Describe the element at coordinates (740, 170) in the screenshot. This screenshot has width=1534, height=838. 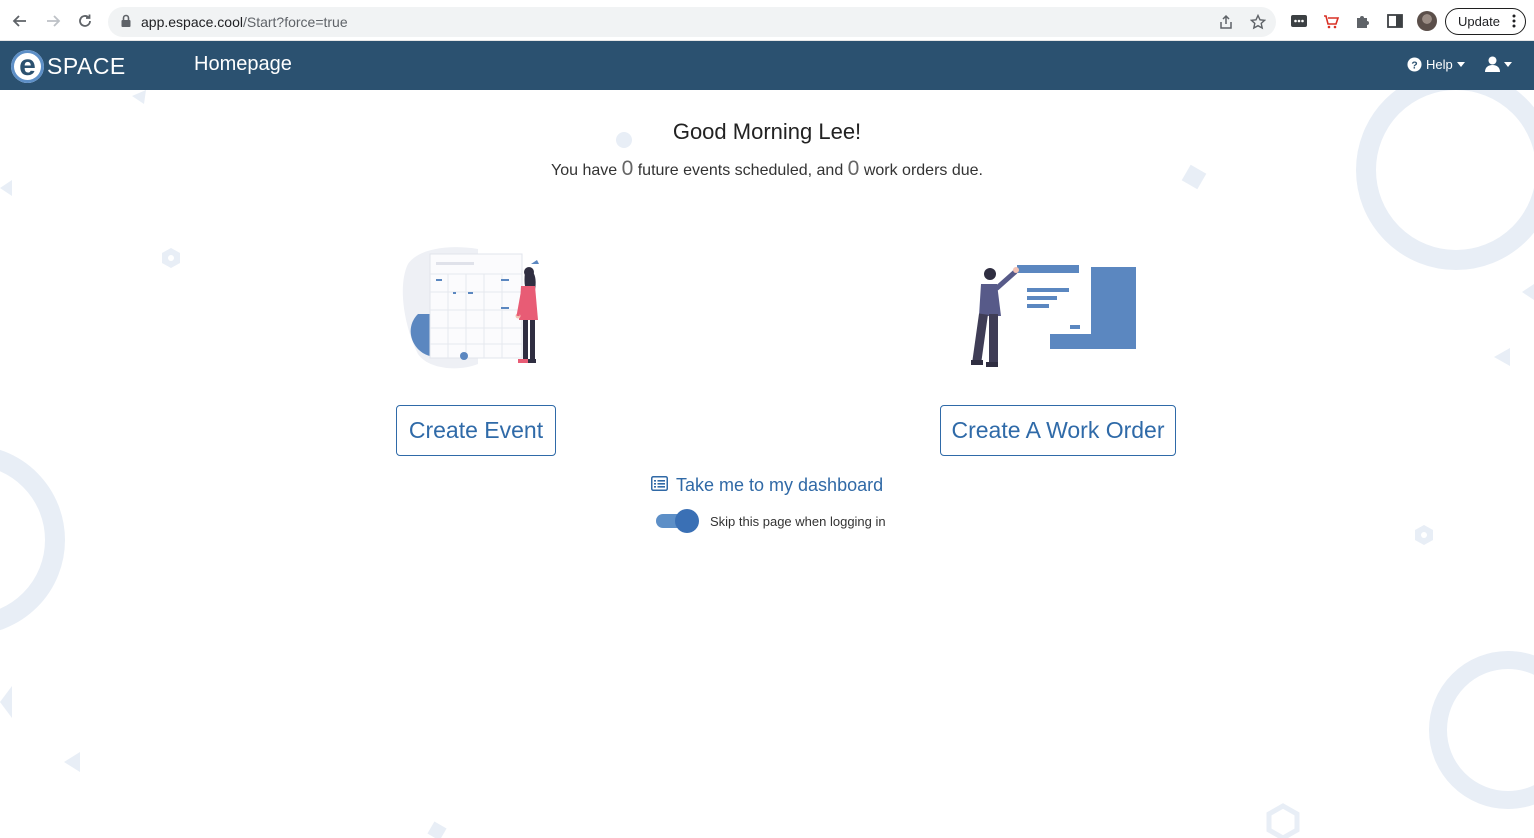
I see `summary-middle: future events scheduled, and` at that location.